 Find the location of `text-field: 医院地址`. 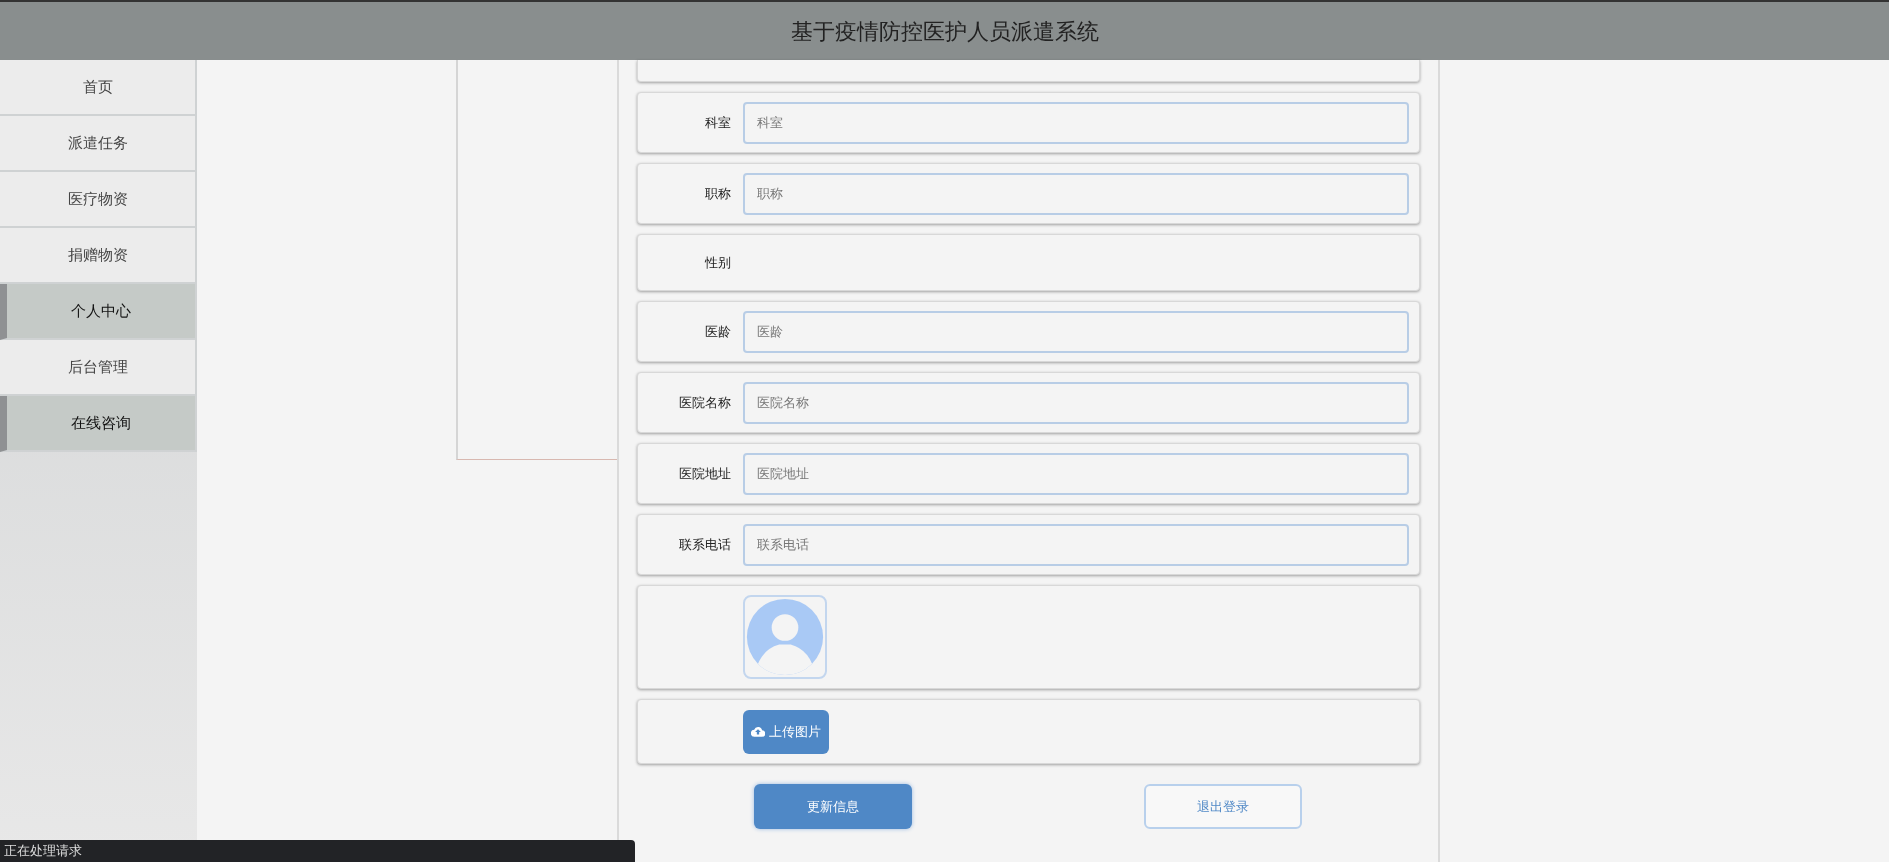

text-field: 医院地址 is located at coordinates (1076, 473).